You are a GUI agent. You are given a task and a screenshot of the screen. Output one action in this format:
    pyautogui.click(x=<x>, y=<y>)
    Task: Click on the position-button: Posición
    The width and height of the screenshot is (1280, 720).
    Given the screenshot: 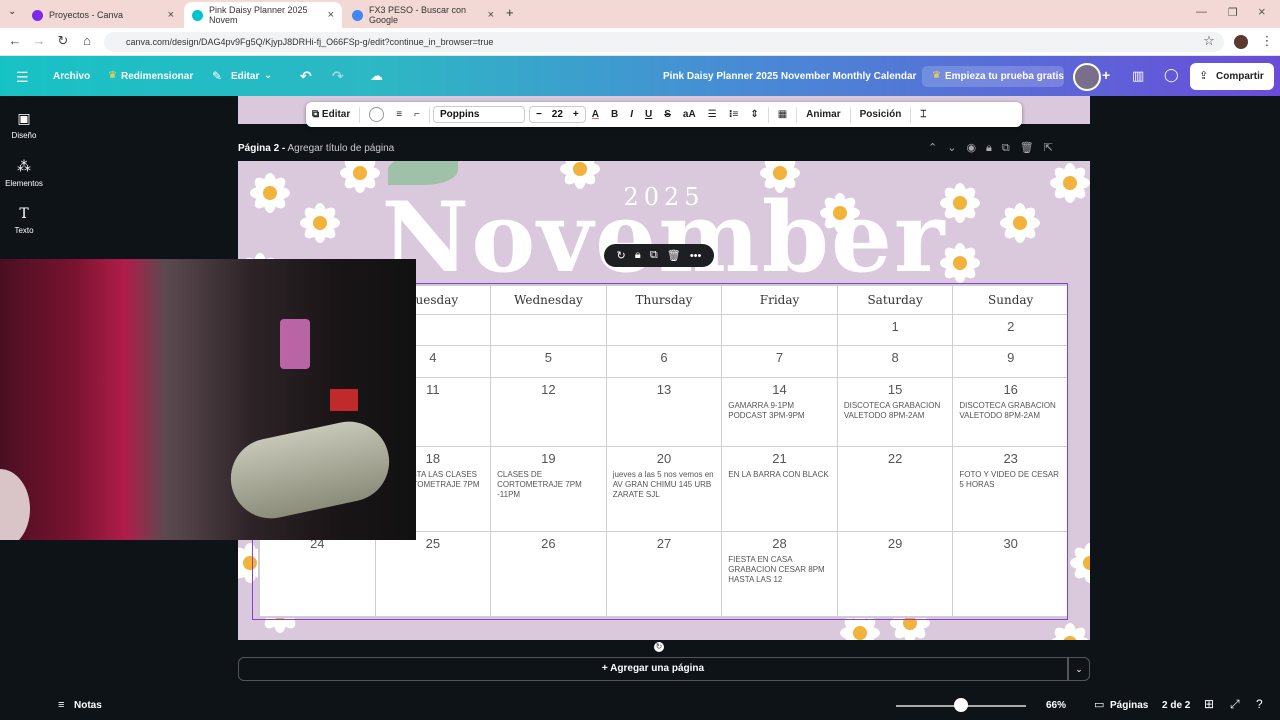 What is the action you would take?
    pyautogui.click(x=881, y=114)
    